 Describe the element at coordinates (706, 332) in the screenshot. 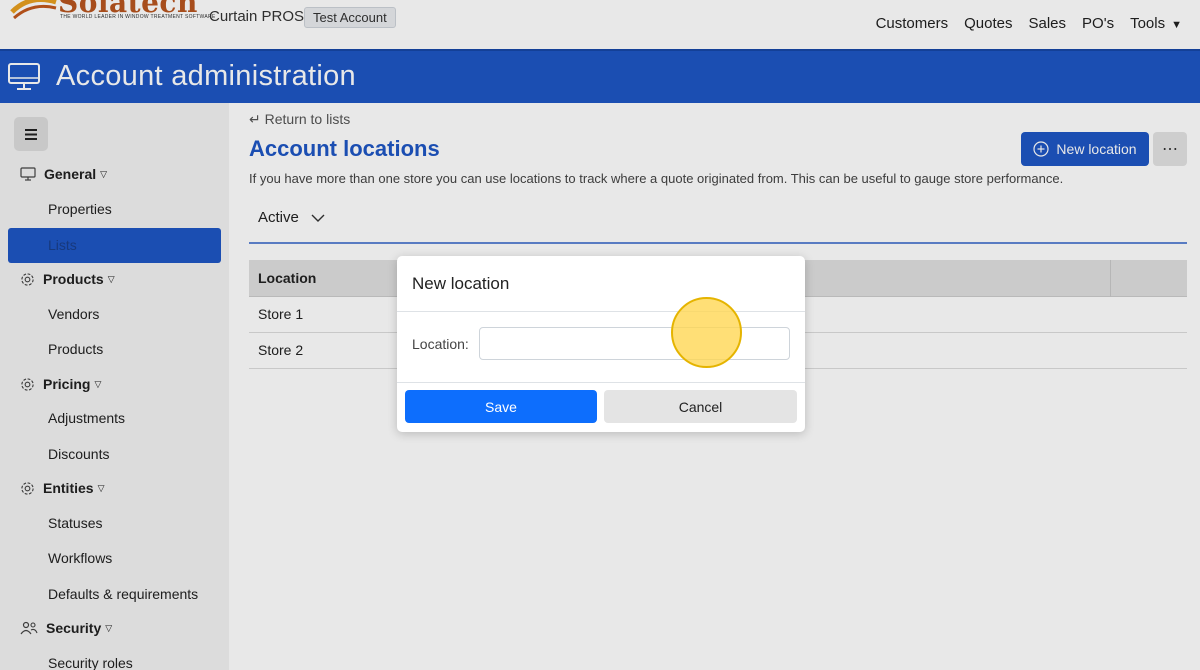

I see `click-indicator` at that location.